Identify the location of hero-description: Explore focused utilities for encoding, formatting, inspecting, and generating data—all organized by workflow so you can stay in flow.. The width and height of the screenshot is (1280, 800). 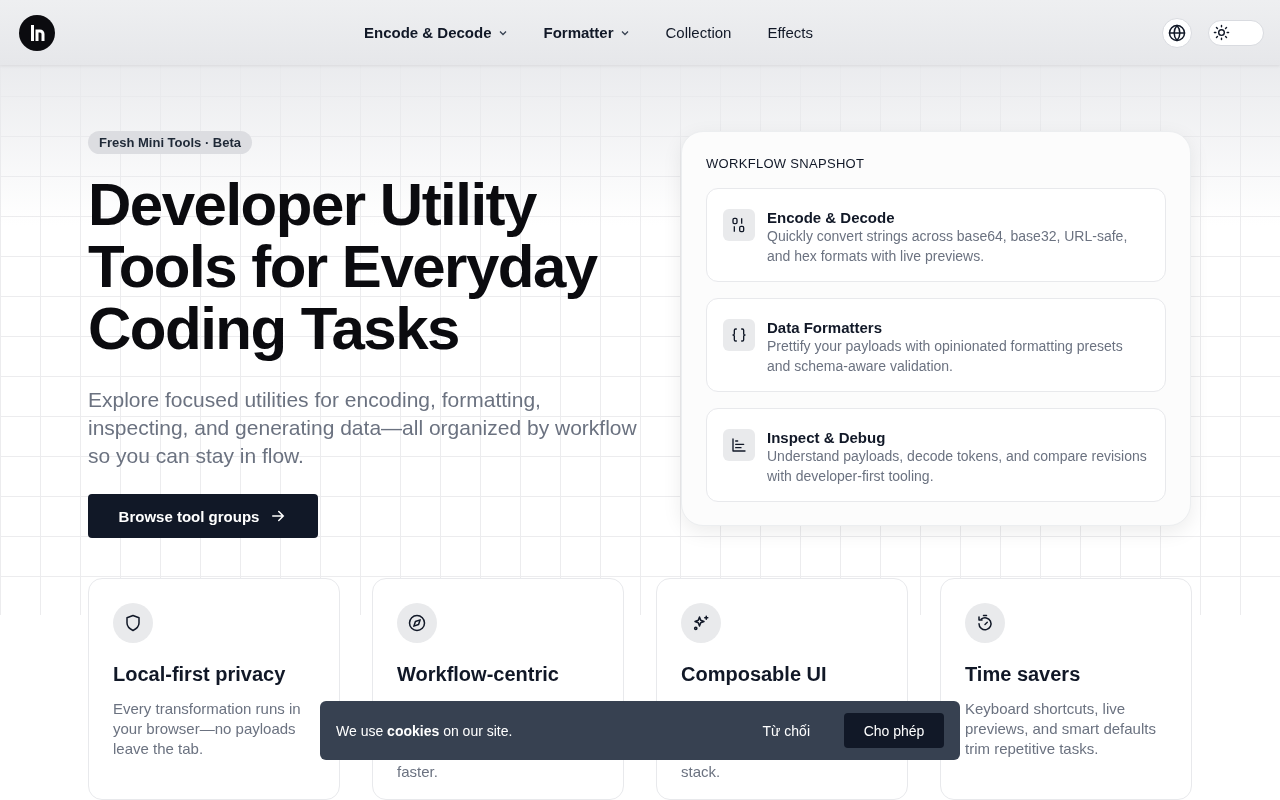
(363, 428).